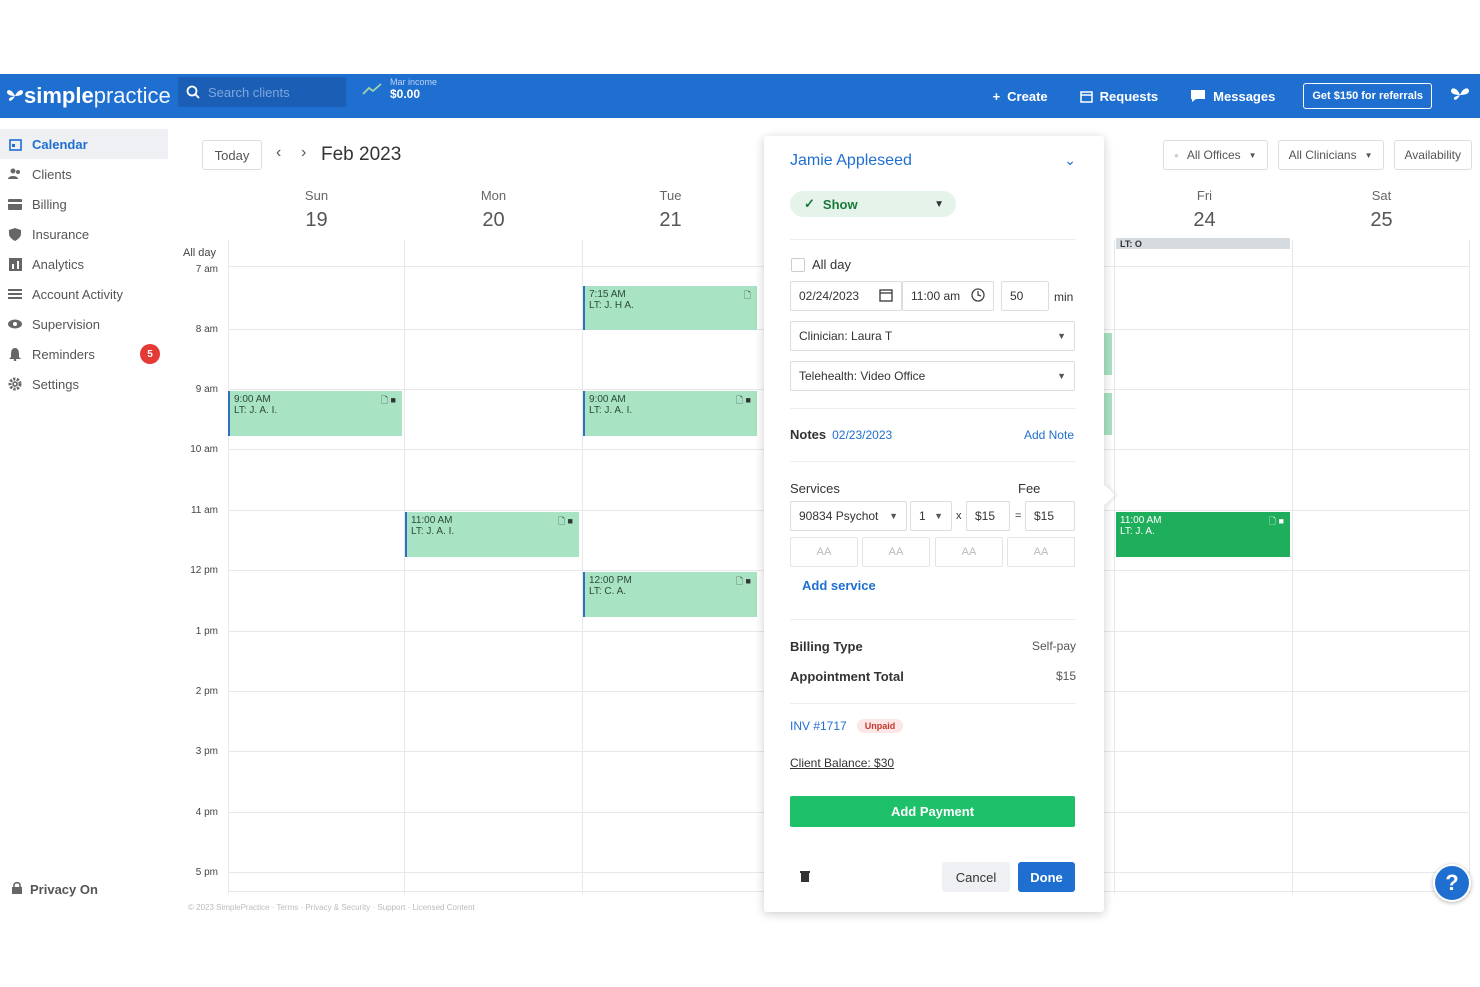  I want to click on sidebar-item-analytics: Analytics, so click(84, 264).